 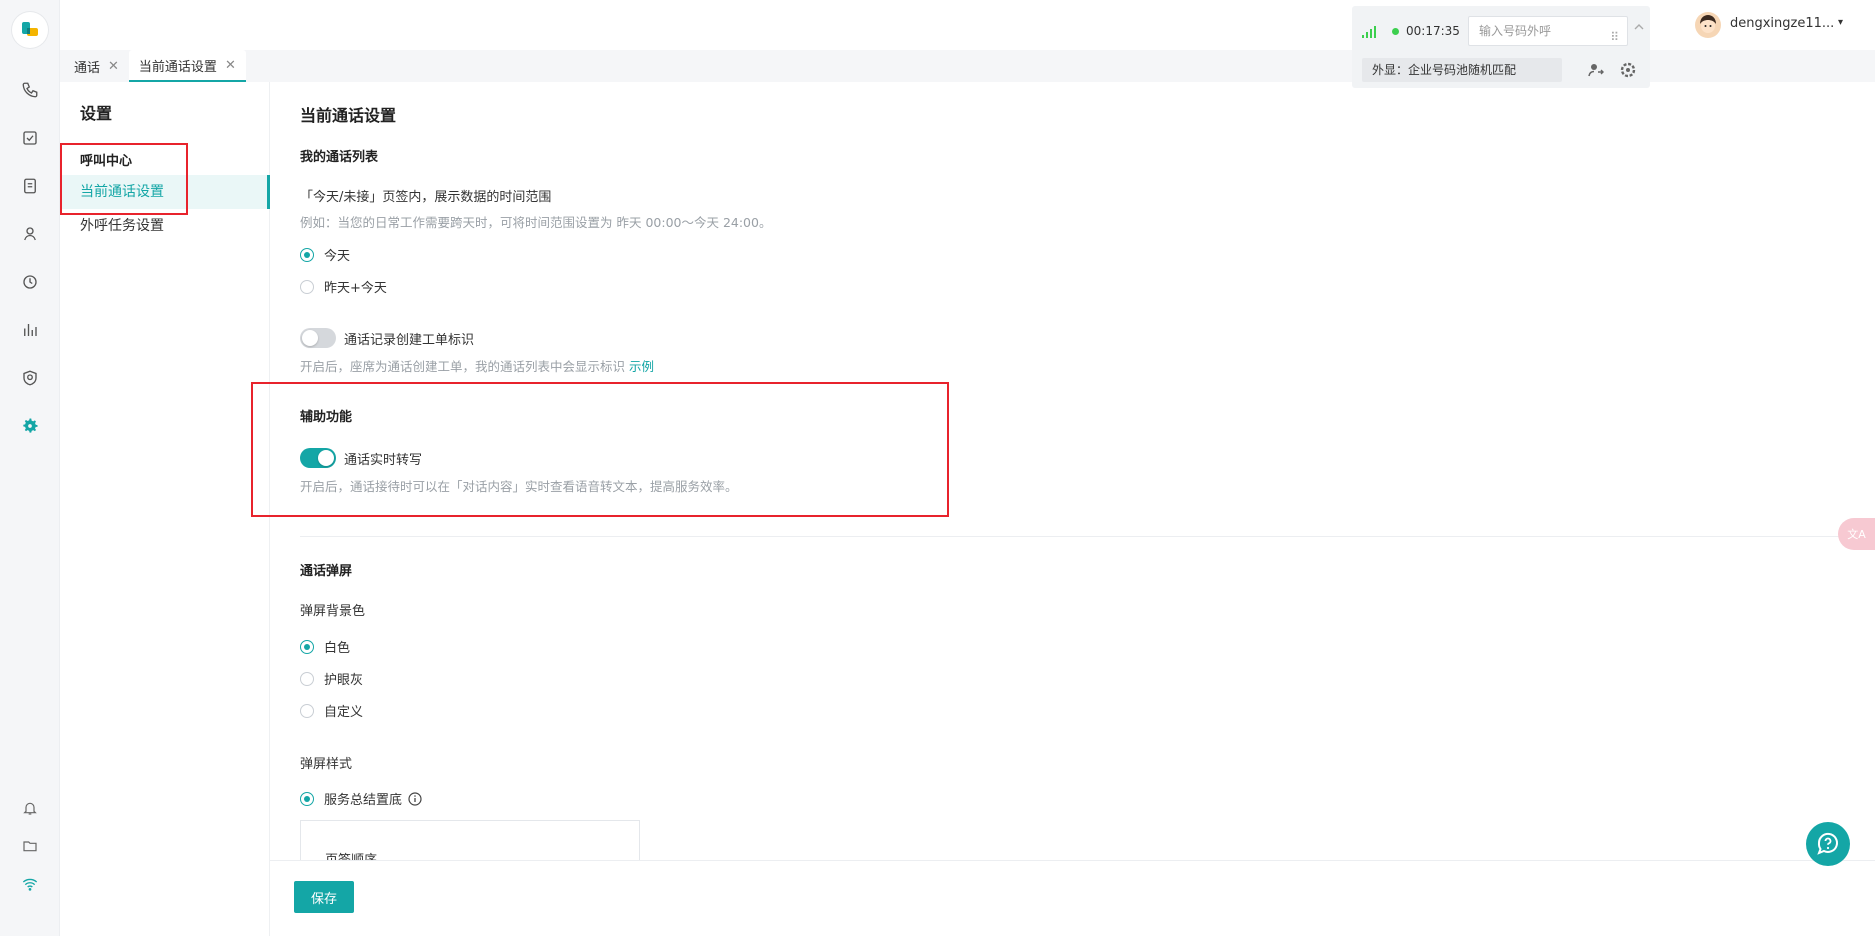 I want to click on phone-icon, so click(x=30, y=90).